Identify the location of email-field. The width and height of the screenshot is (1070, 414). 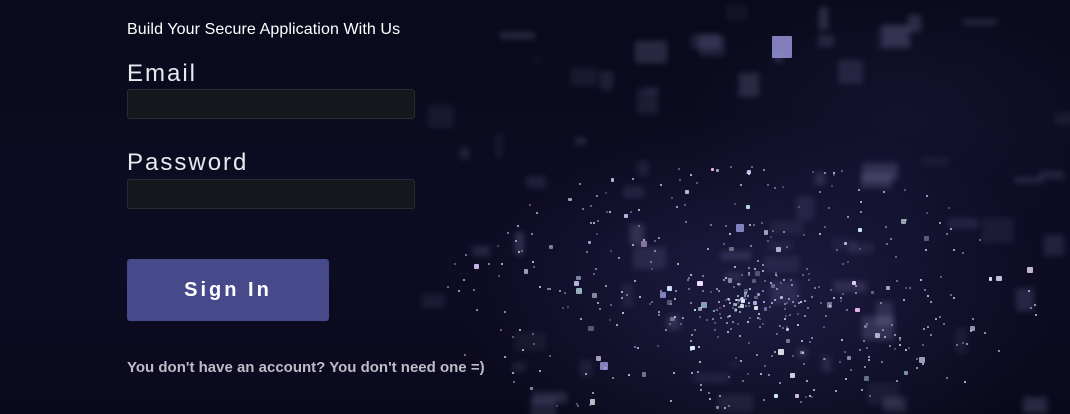
(271, 104).